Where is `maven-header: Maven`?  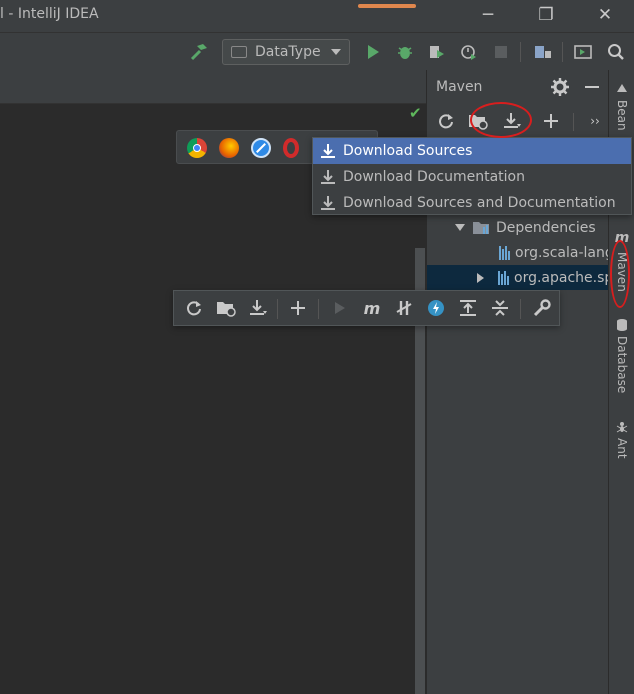 maven-header: Maven is located at coordinates (518, 87).